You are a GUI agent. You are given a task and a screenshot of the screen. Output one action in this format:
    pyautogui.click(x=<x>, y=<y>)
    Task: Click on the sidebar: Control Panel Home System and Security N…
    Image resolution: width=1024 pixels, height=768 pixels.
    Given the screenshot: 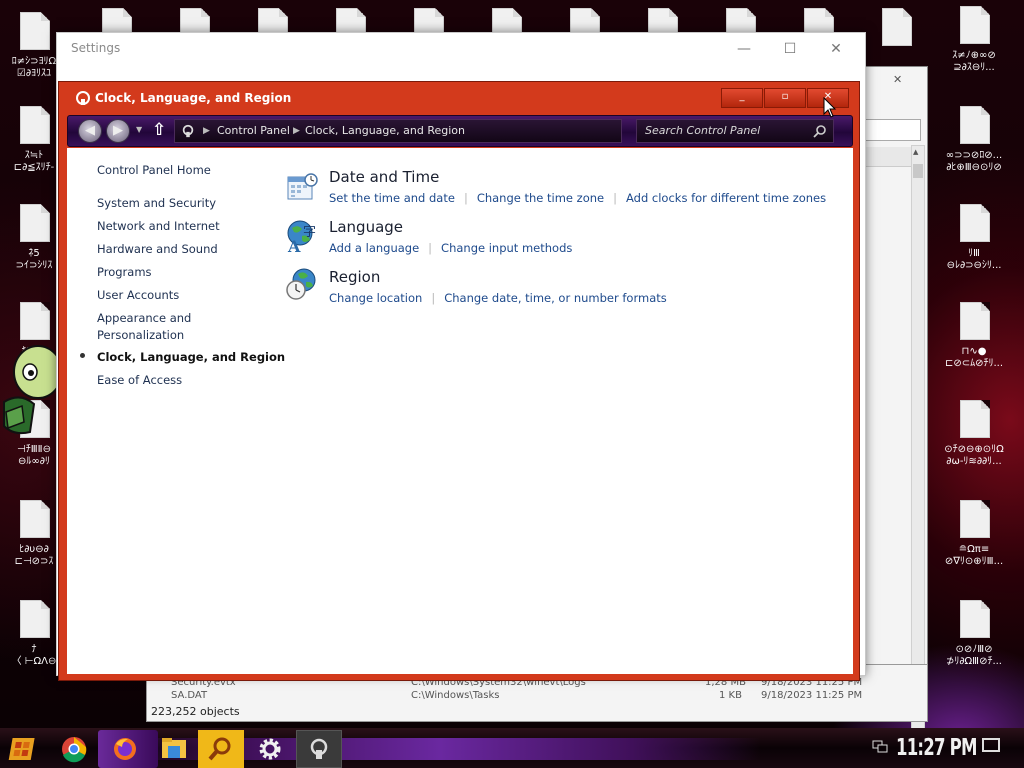 What is the action you would take?
    pyautogui.click(x=176, y=411)
    